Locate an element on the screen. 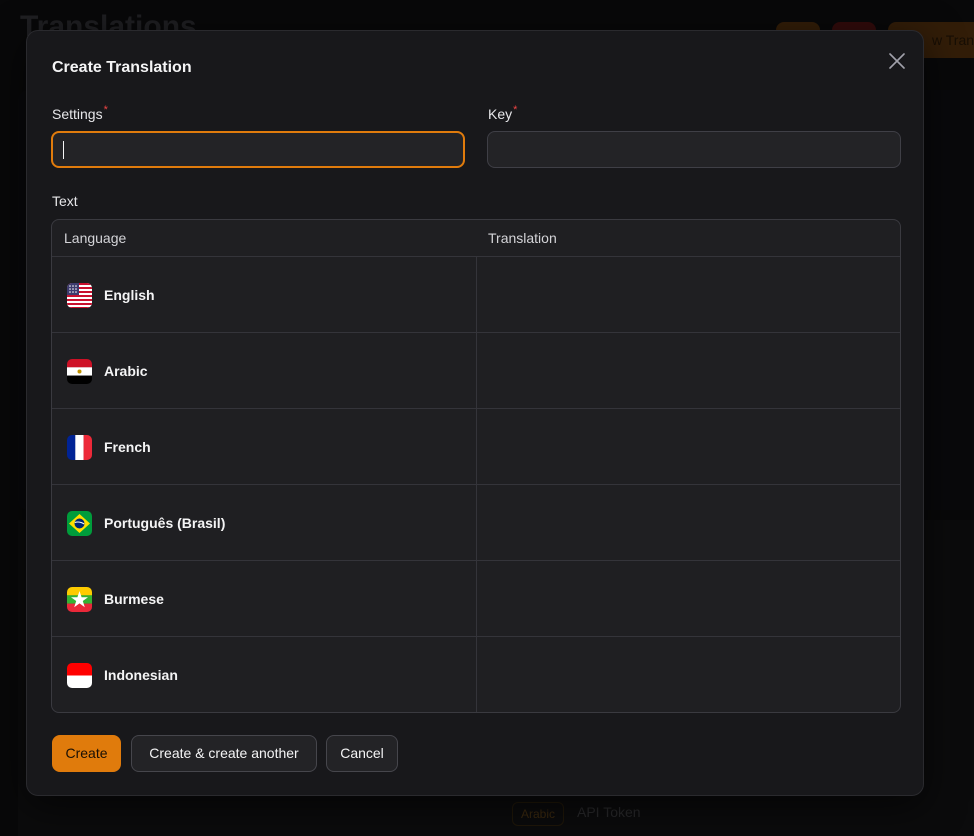 This screenshot has width=974, height=836. column-header-language: Language is located at coordinates (95, 238).